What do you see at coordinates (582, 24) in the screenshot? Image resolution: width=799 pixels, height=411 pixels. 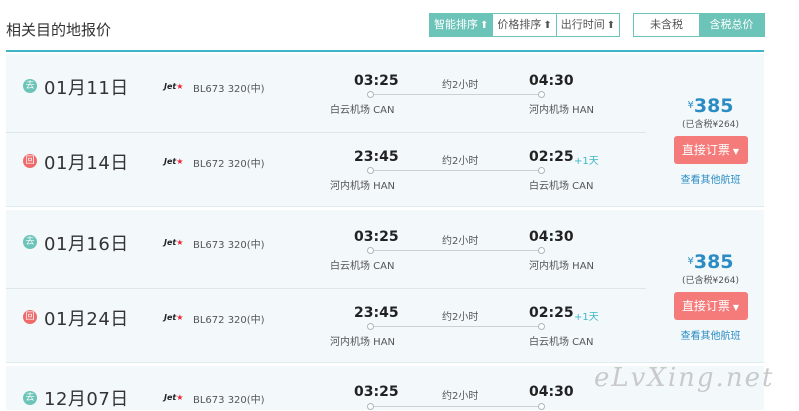 I see `sort-time-label: 出行时间` at bounding box center [582, 24].